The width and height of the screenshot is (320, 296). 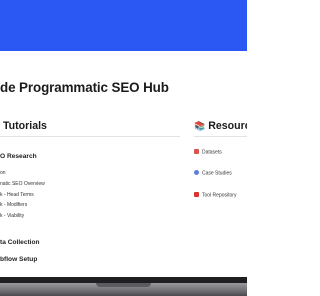 What do you see at coordinates (18, 156) in the screenshot?
I see `section-seo-research: O Research` at bounding box center [18, 156].